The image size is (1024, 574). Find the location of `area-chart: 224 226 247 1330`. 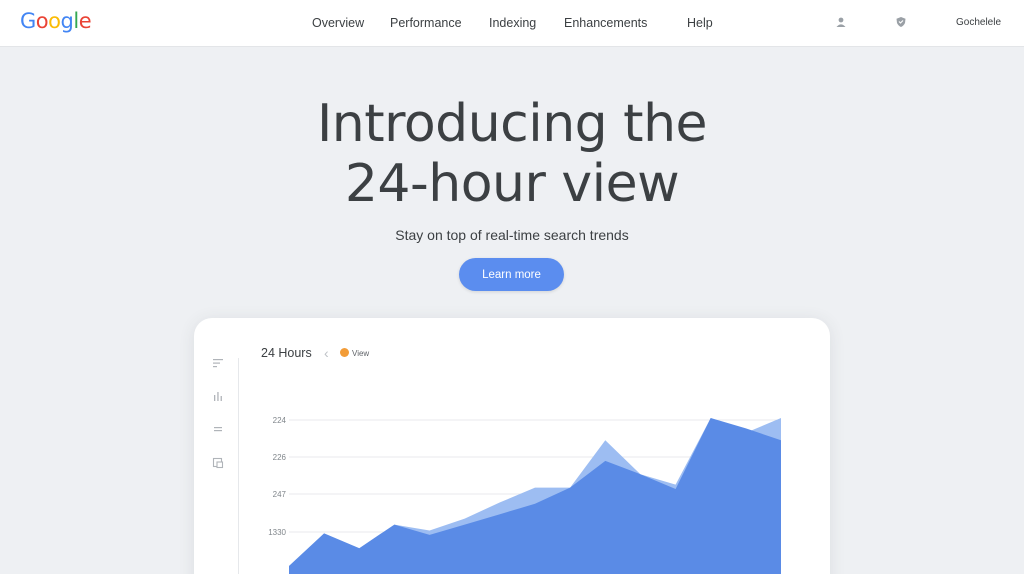

area-chart: 224 226 247 1330 is located at coordinates (524, 495).